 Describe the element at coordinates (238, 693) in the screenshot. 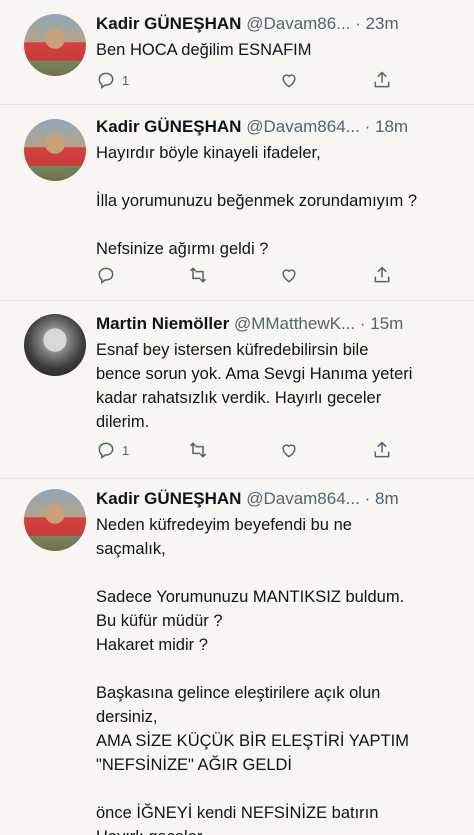

I see `tweet-line: Başkasına gelince eleştirilere açık olun` at that location.